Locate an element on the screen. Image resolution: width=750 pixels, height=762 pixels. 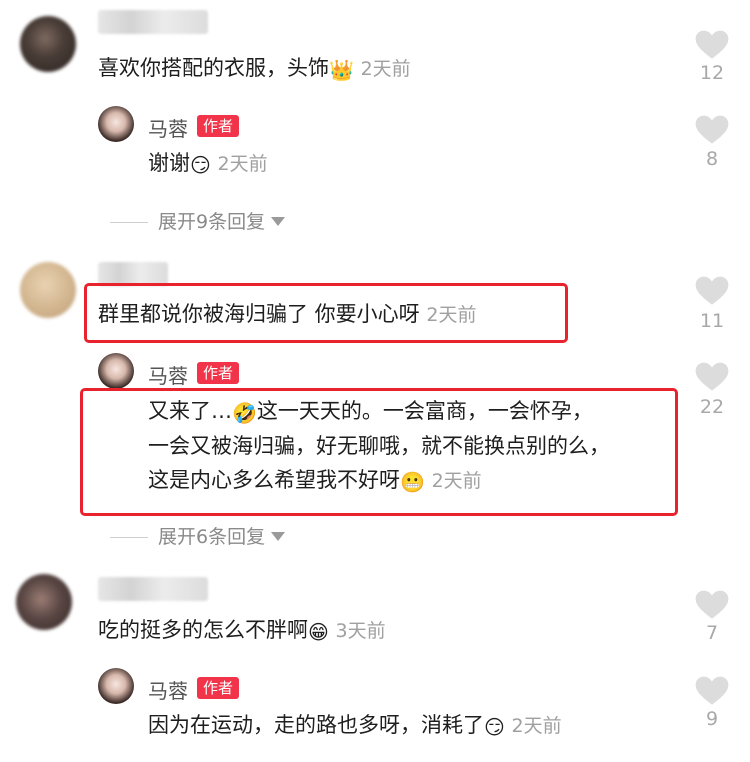
like-count: 22 is located at coordinates (712, 407).